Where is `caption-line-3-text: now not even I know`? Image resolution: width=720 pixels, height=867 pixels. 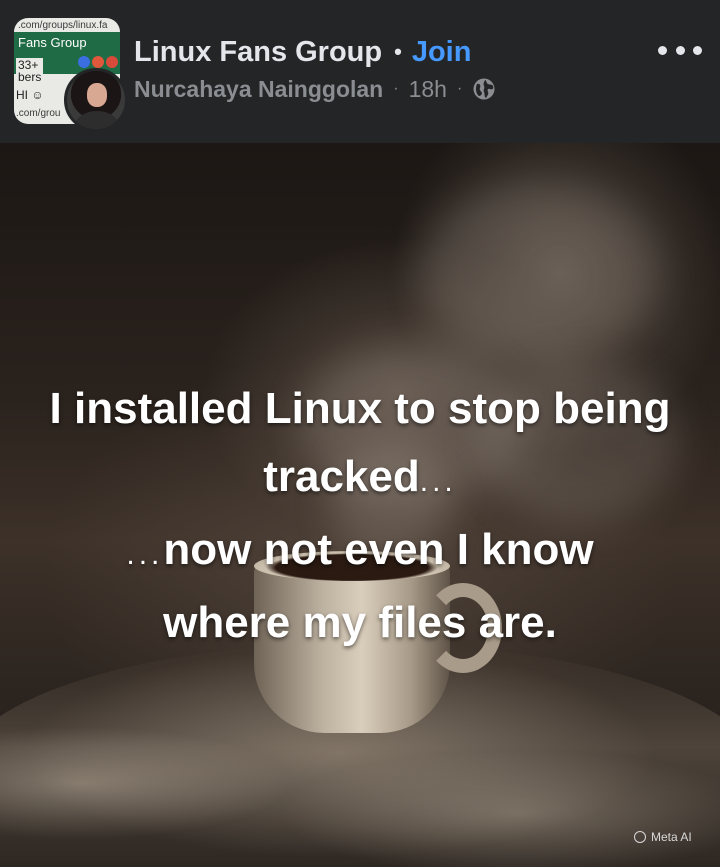
caption-line-3-text: now not even I know is located at coordinates (378, 549).